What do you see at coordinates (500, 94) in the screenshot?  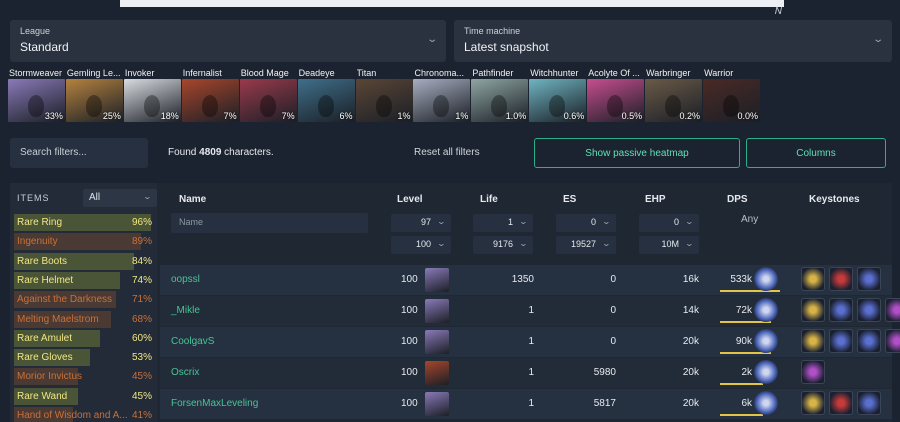 I see `class-filter-item: Pathfinder 1.0%` at bounding box center [500, 94].